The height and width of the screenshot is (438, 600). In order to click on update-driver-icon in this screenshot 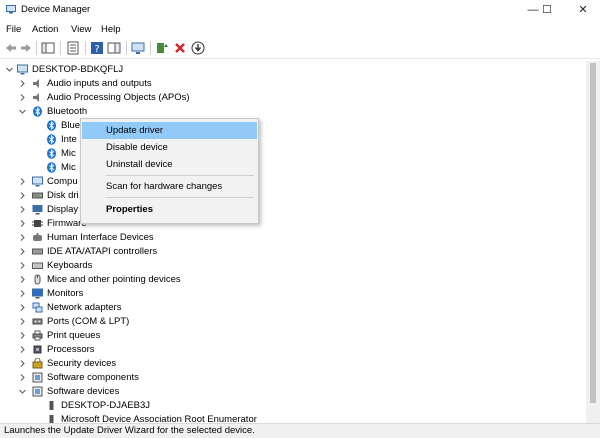, I will do `click(162, 48)`.